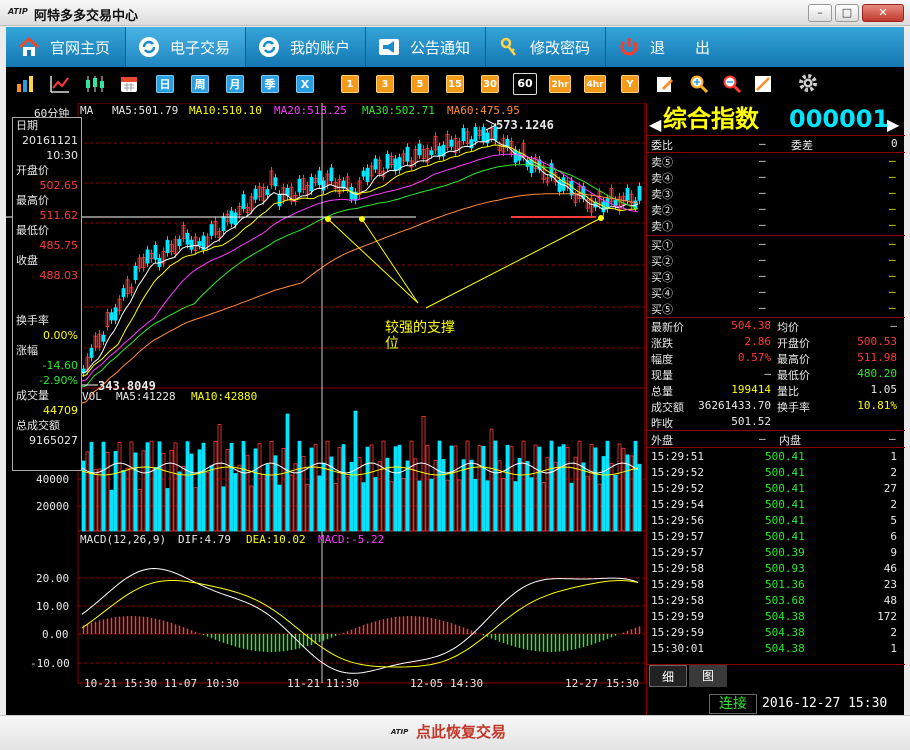  Describe the element at coordinates (320, 47) in the screenshot. I see `nav-label: 我的账户` at that location.